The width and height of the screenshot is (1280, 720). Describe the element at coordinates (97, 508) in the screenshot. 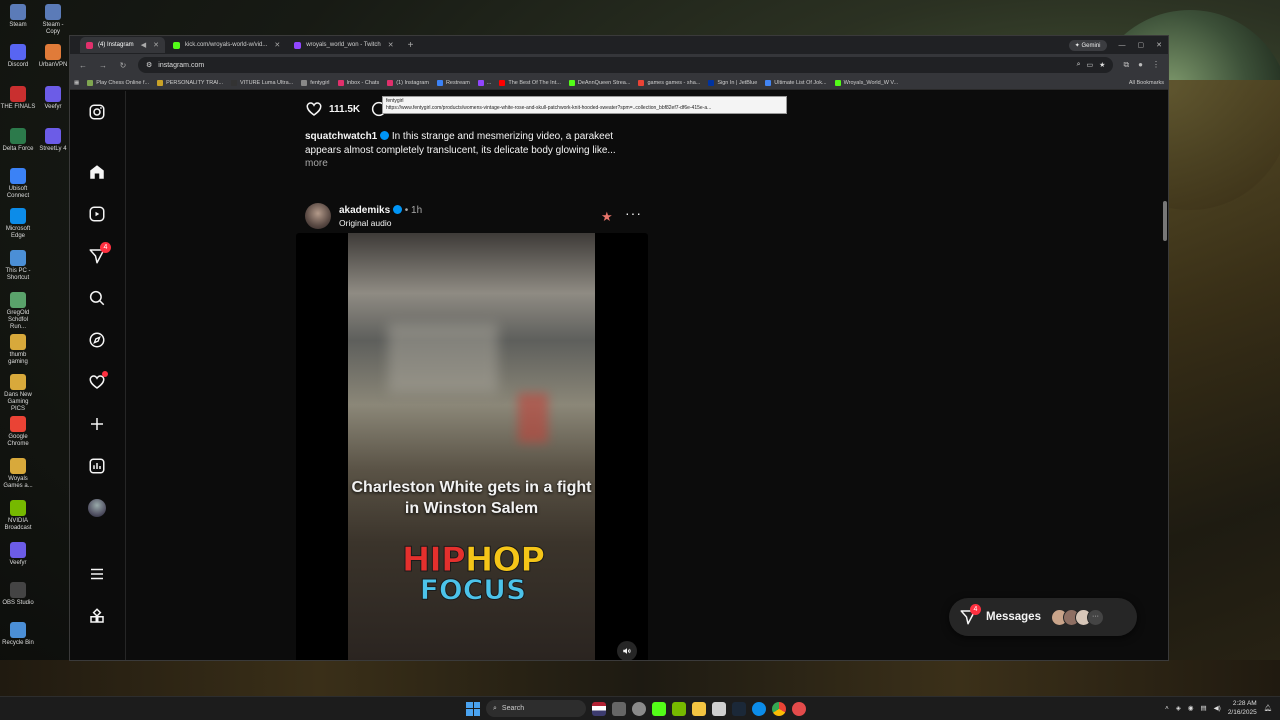

I see `profile-avatar-icon` at that location.